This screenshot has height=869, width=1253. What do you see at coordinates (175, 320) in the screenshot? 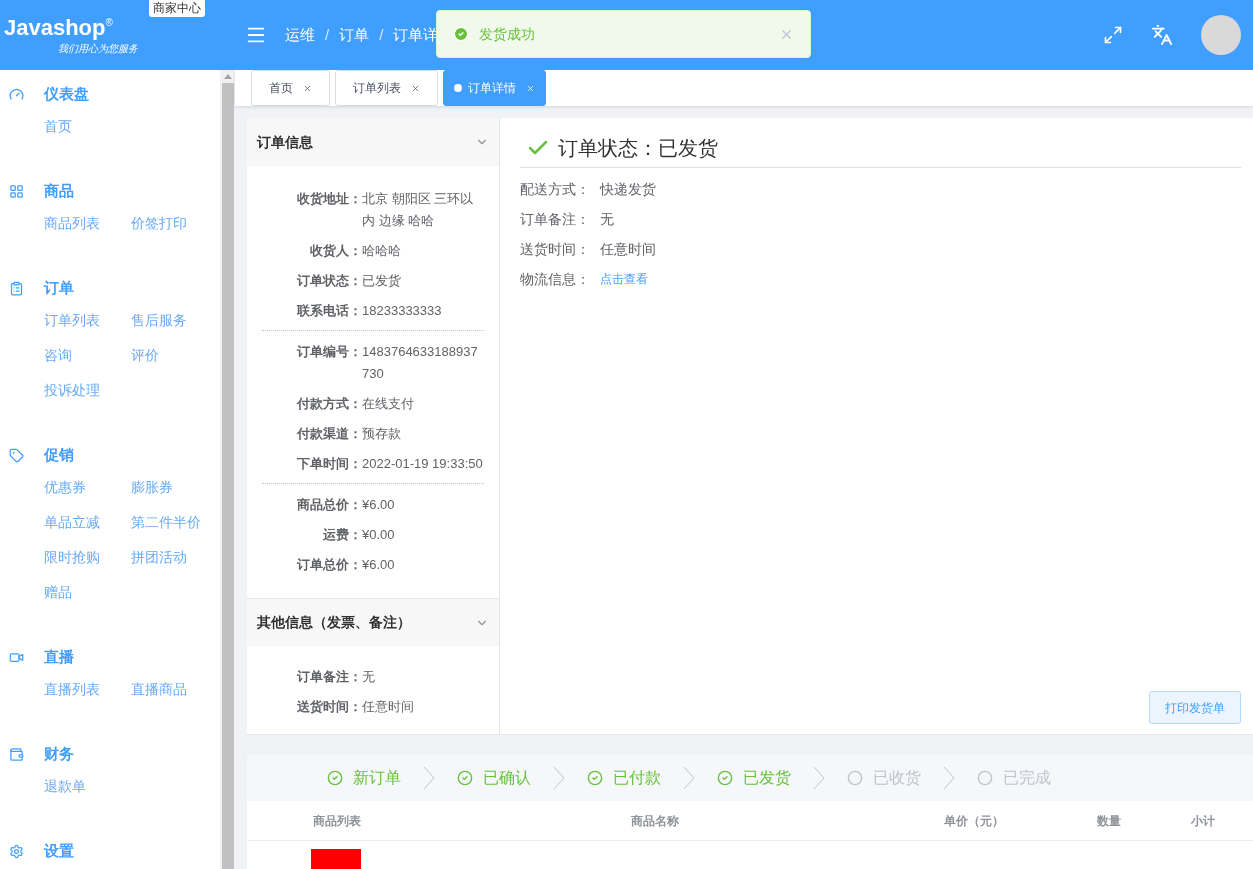
I see `menu-item: 售后服务` at bounding box center [175, 320].